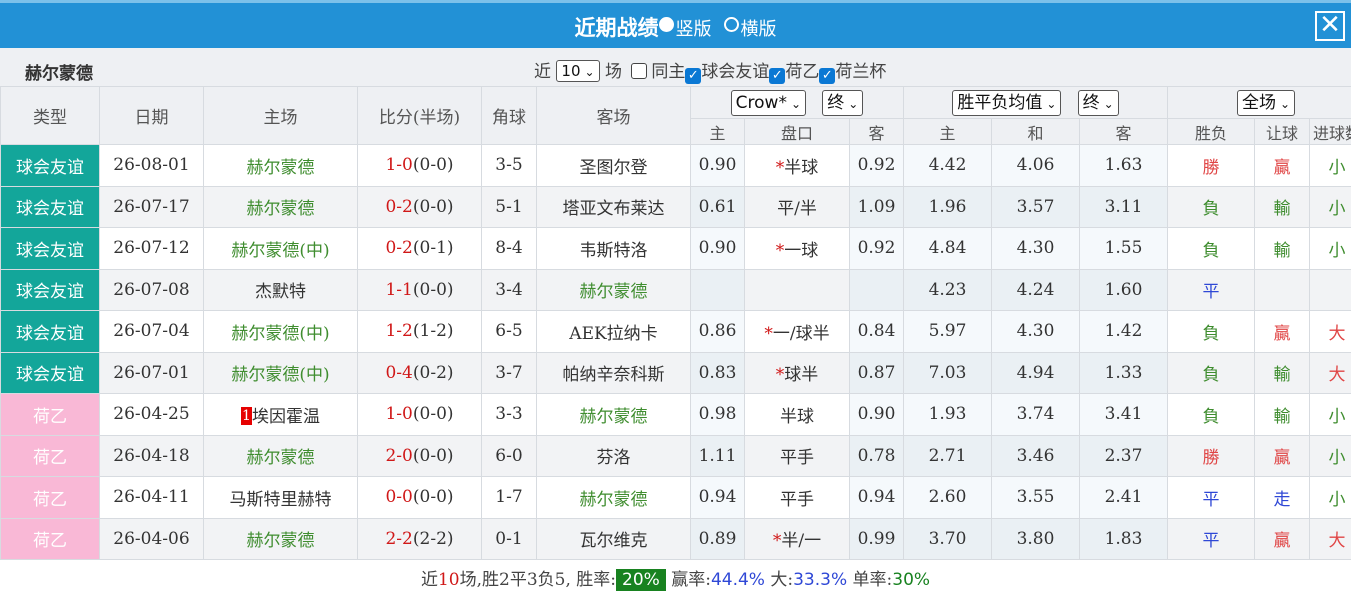 Image resolution: width=1351 pixels, height=596 pixels. What do you see at coordinates (433, 289) in the screenshot?
I see `half-score: (0-0)` at bounding box center [433, 289].